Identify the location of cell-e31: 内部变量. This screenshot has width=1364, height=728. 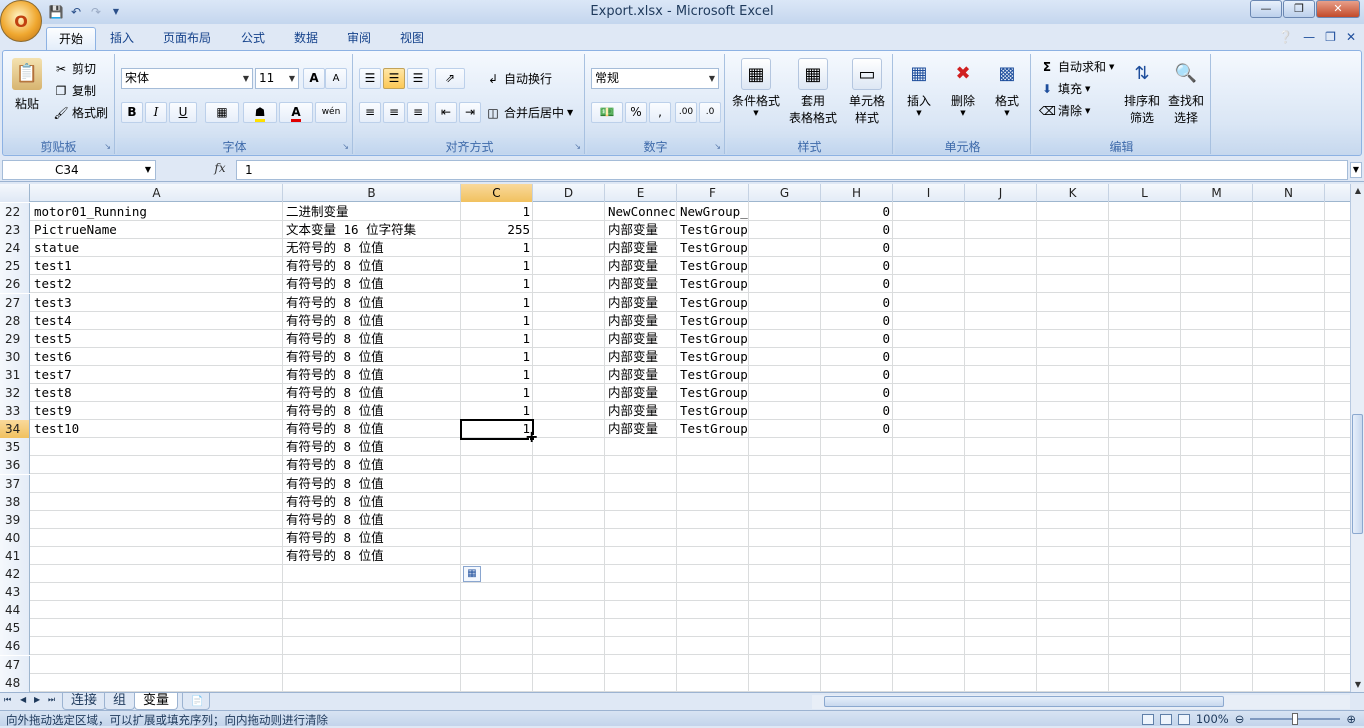
(641, 375).